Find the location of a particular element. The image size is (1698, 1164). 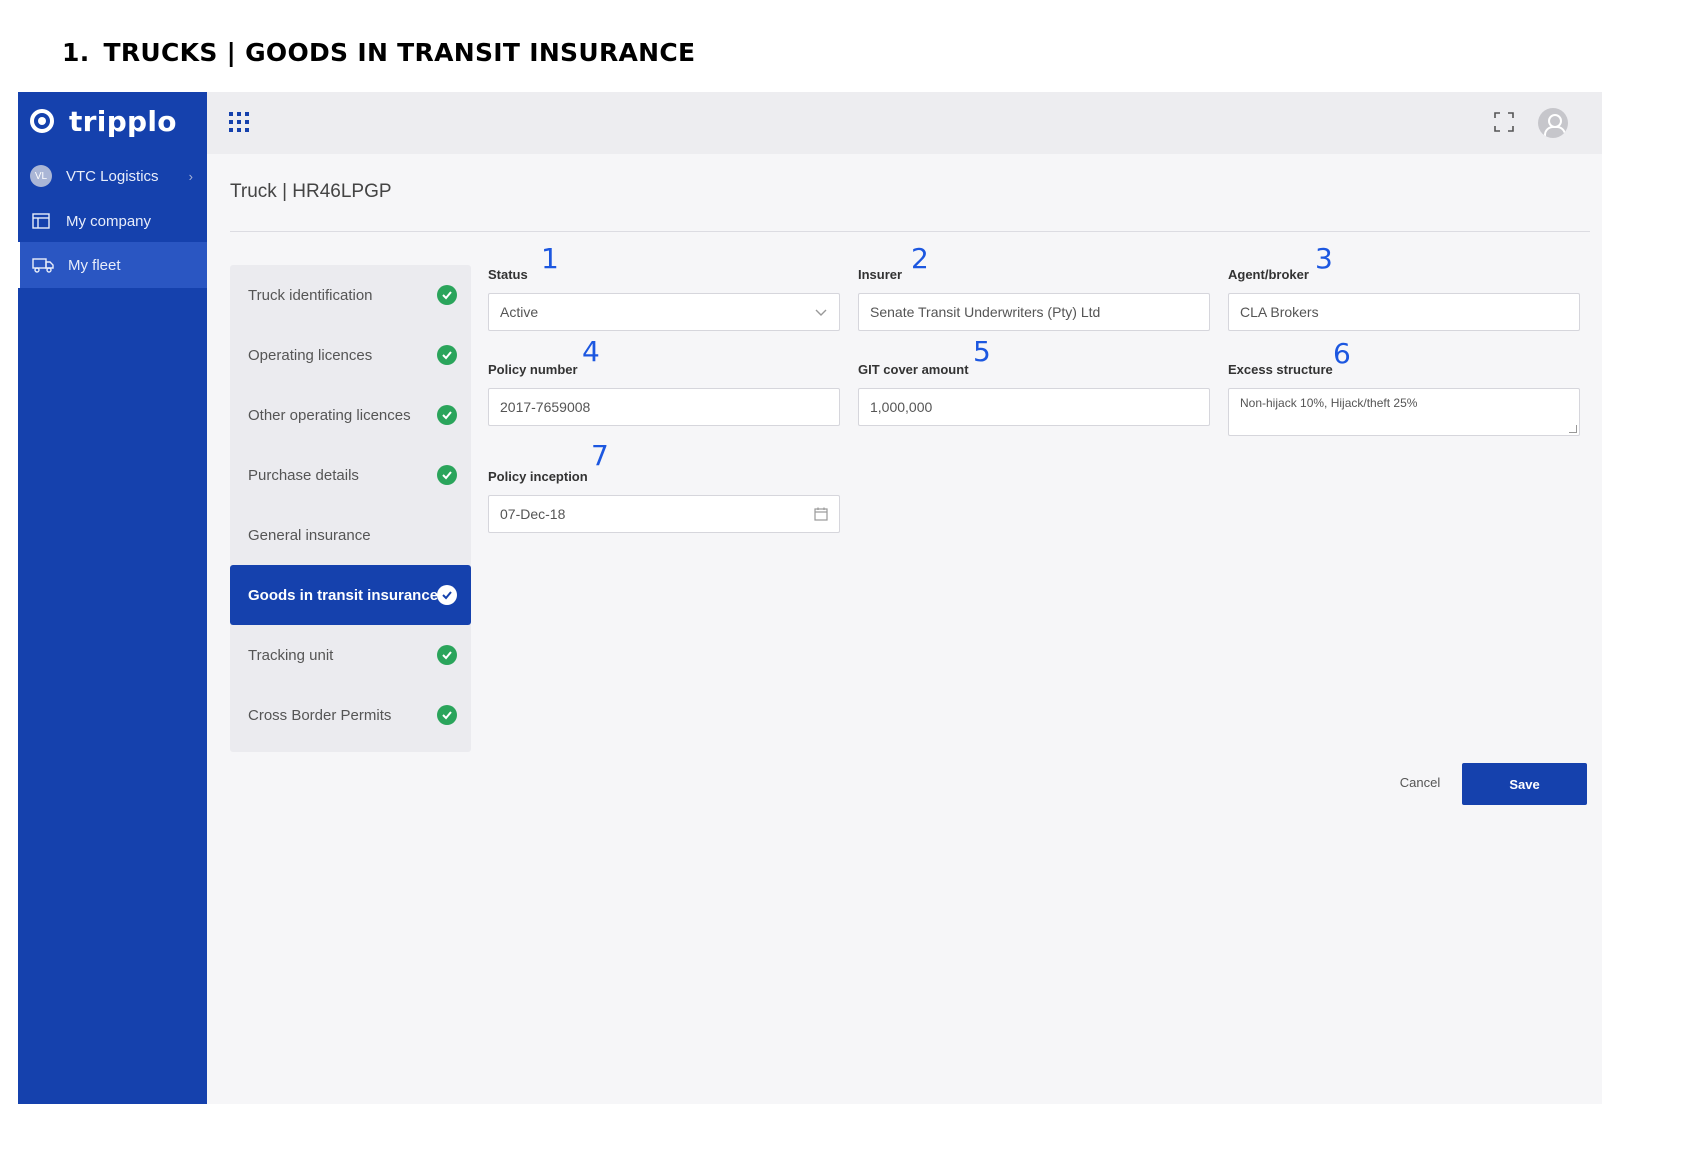

truck-icon is located at coordinates (43, 265).